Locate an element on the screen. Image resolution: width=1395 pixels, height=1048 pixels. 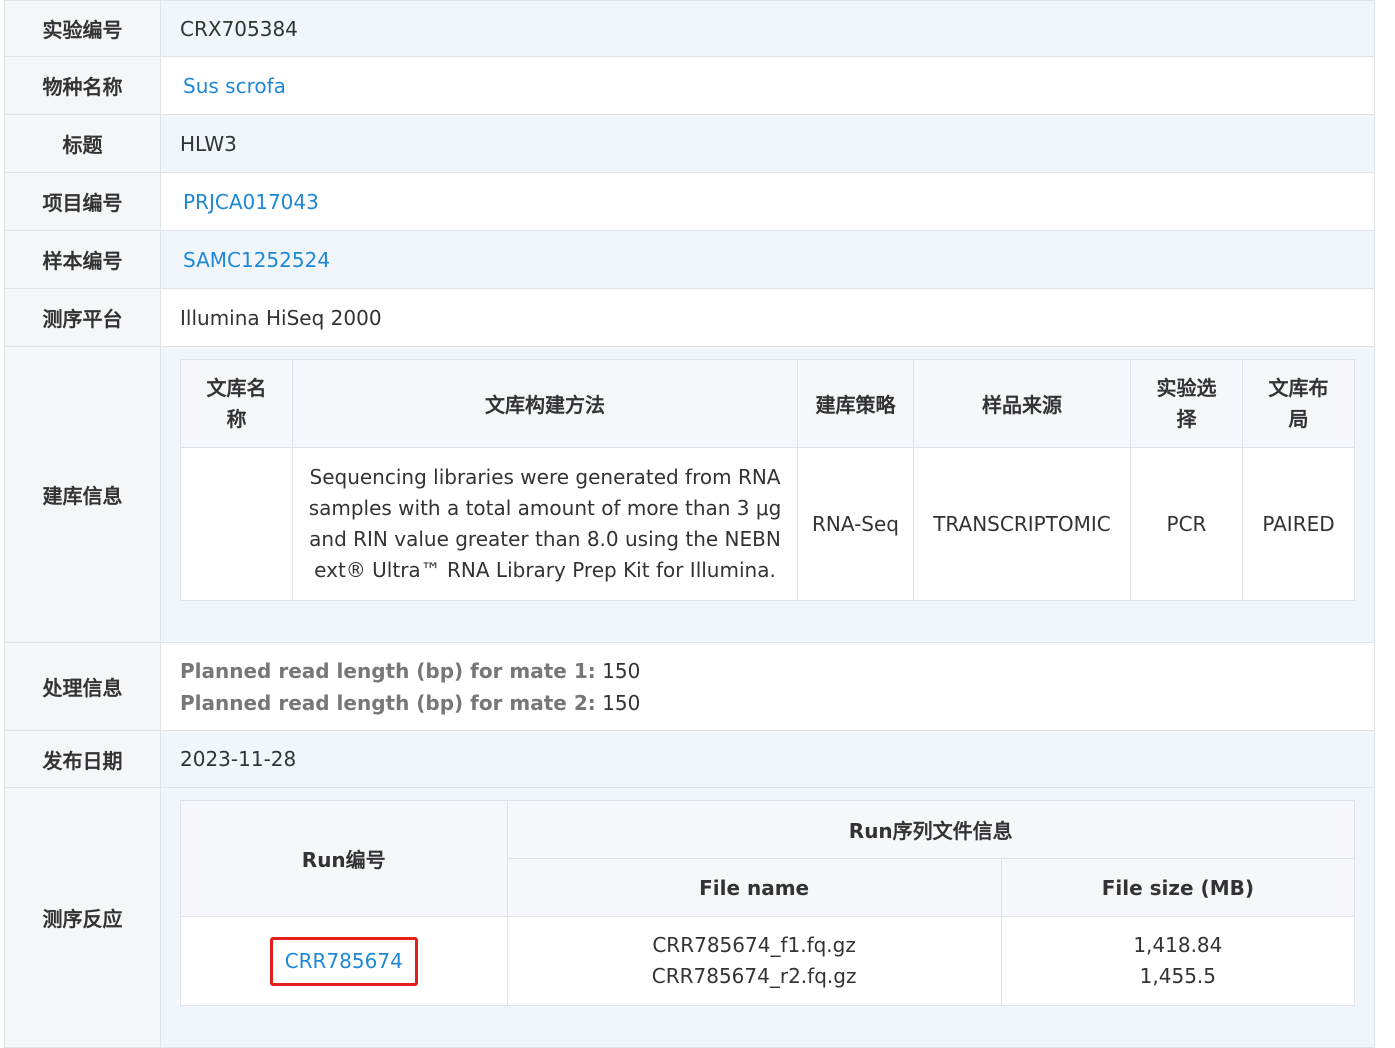
value-experiment-id: CRX705384 is located at coordinates (767, 28).